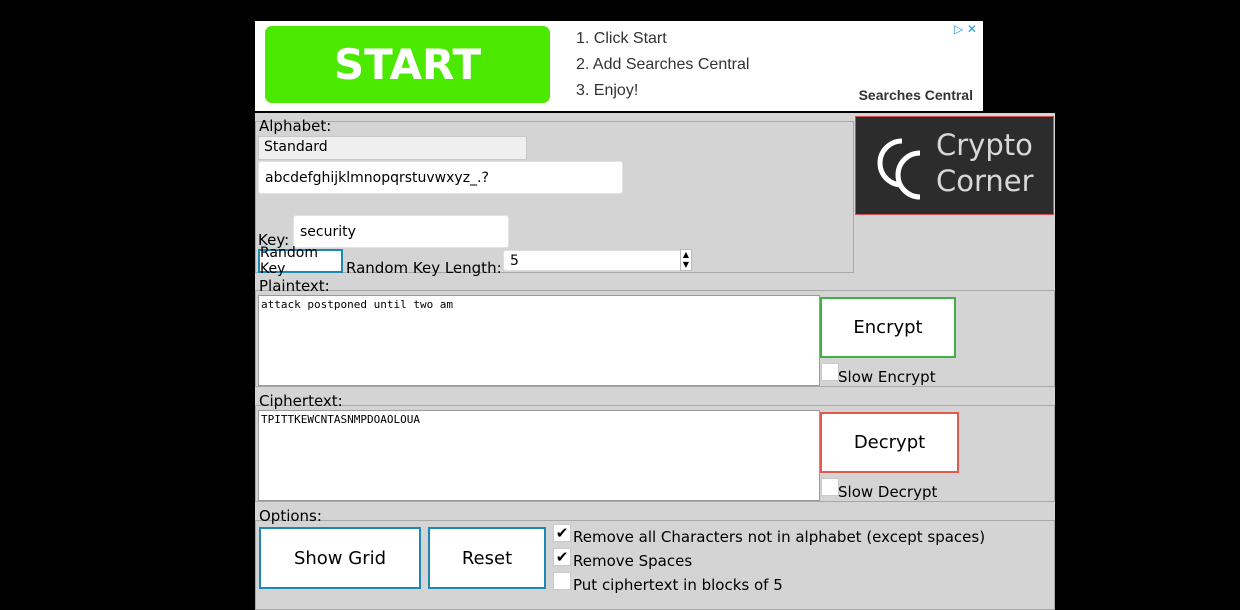  I want to click on ad-brand: Searches Central, so click(915, 95).